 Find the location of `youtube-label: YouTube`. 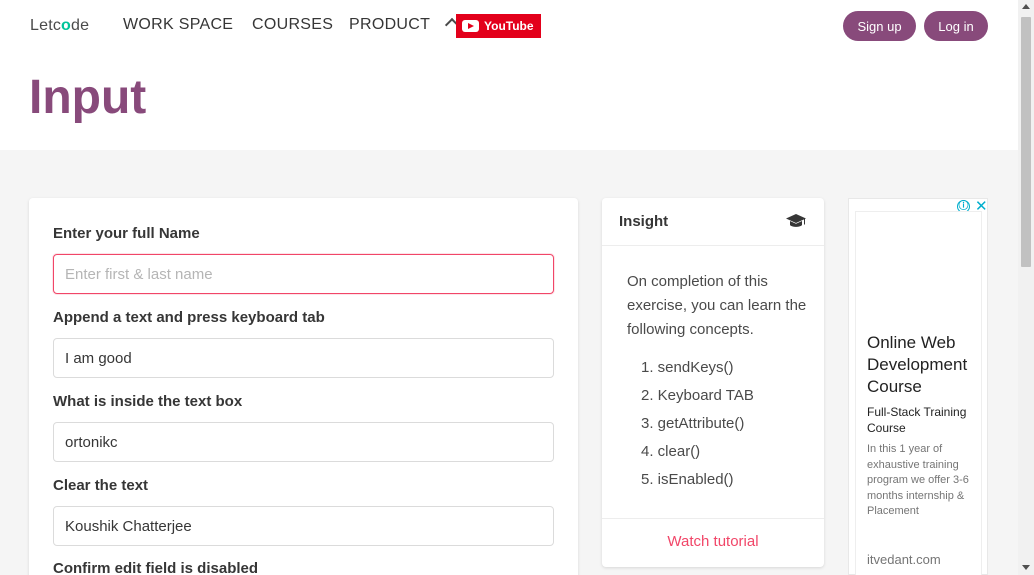

youtube-label: YouTube is located at coordinates (509, 26).